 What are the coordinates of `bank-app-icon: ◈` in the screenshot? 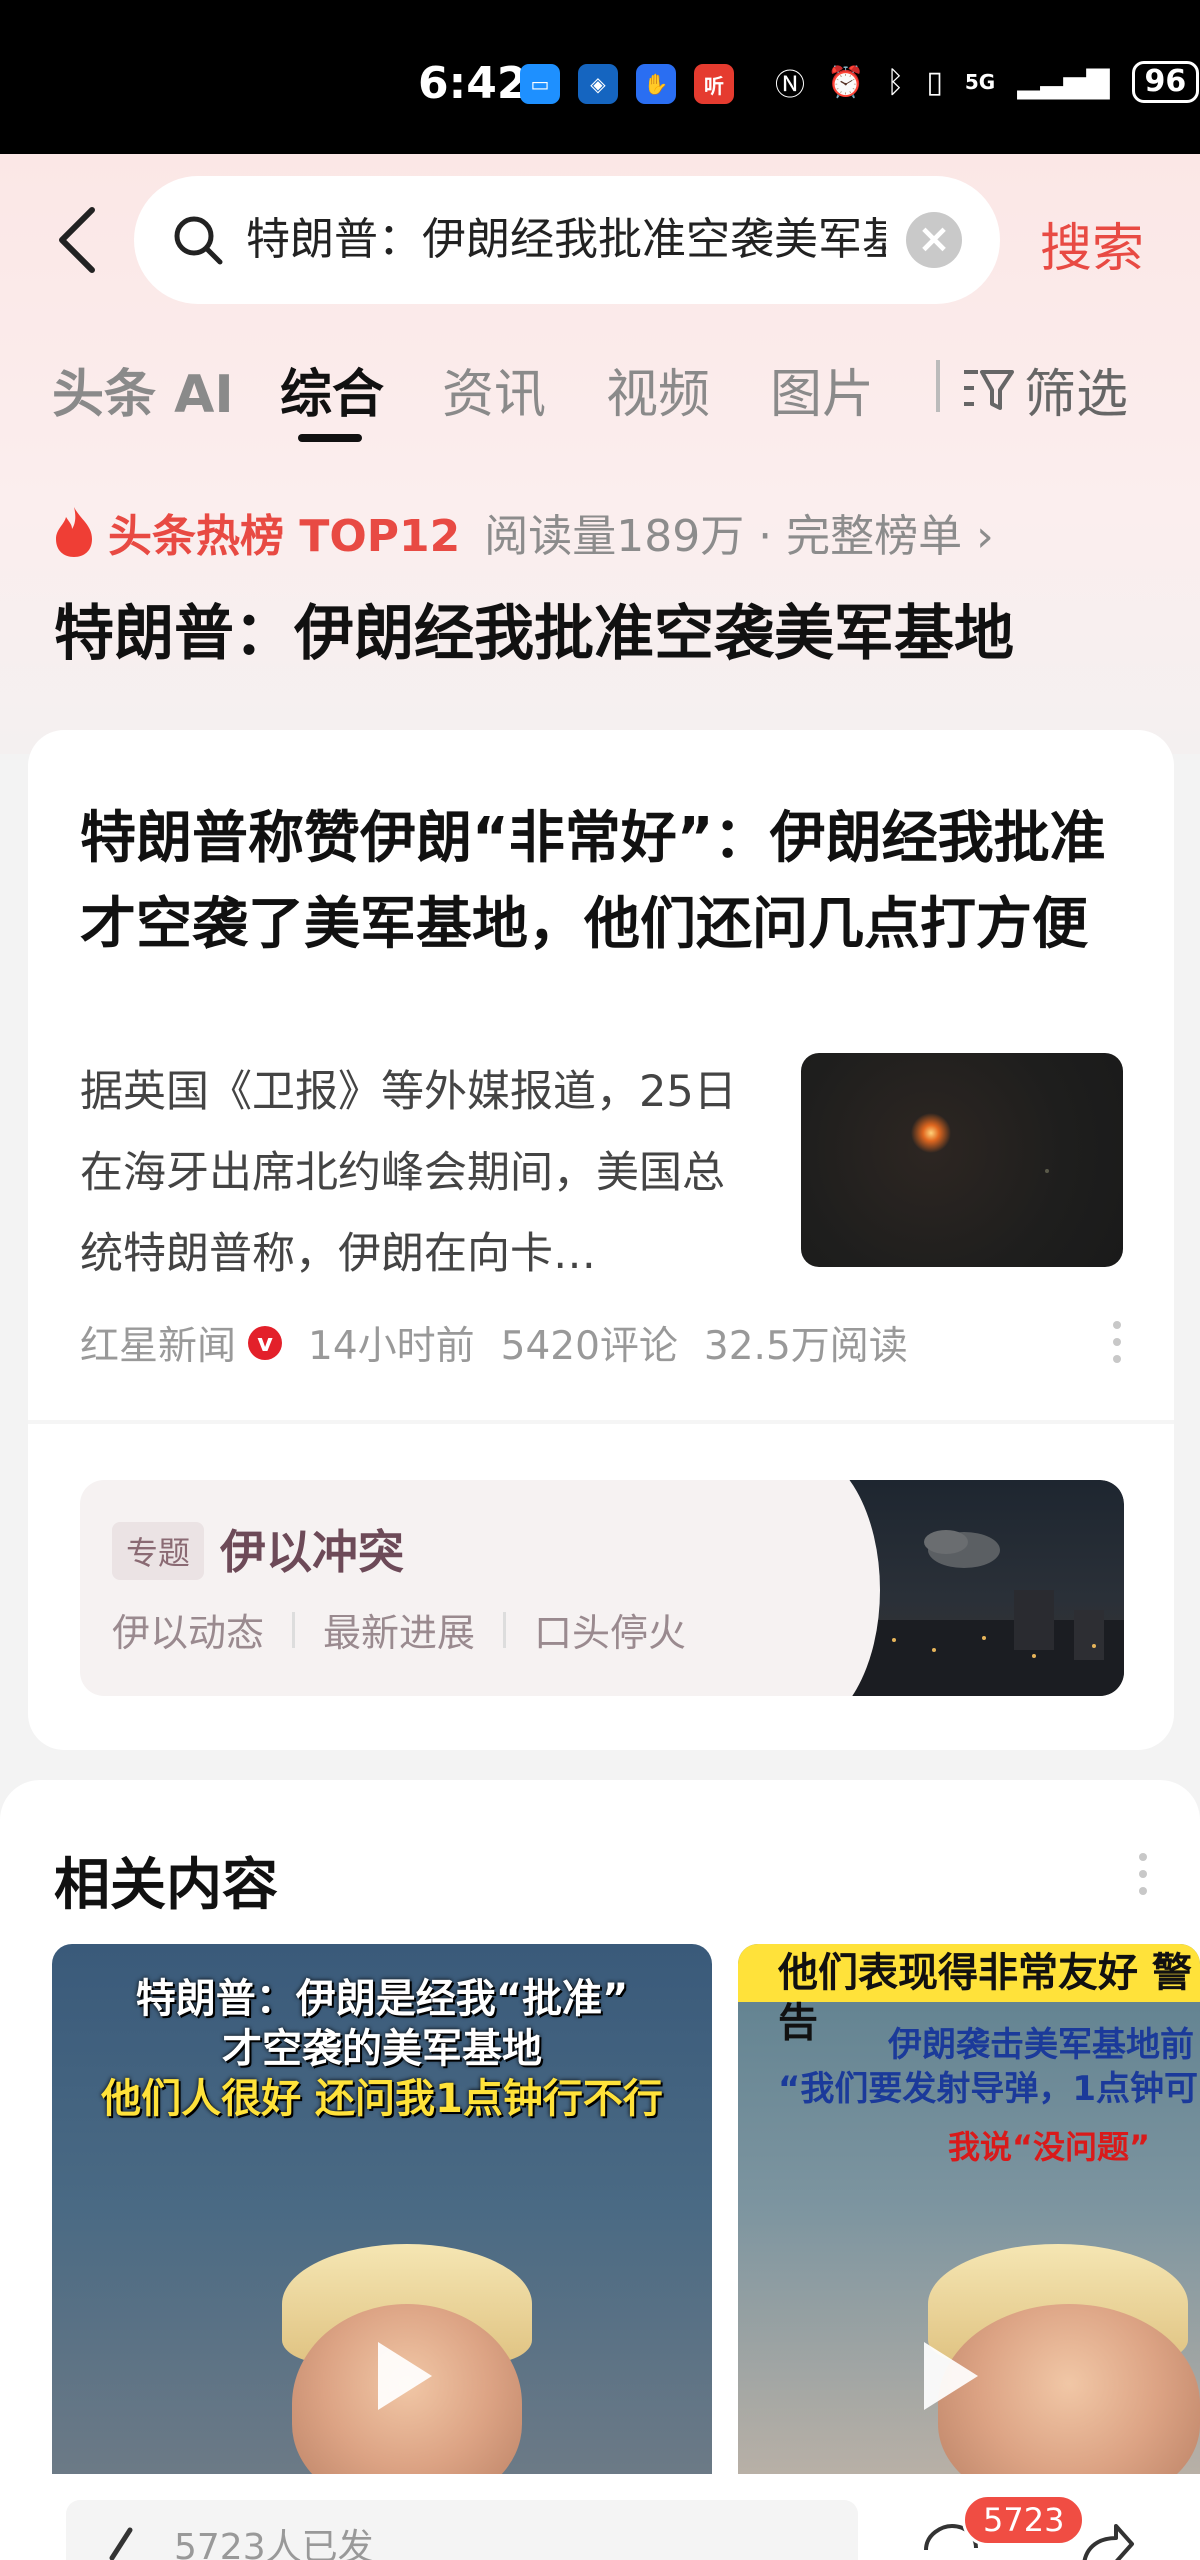 It's located at (598, 84).